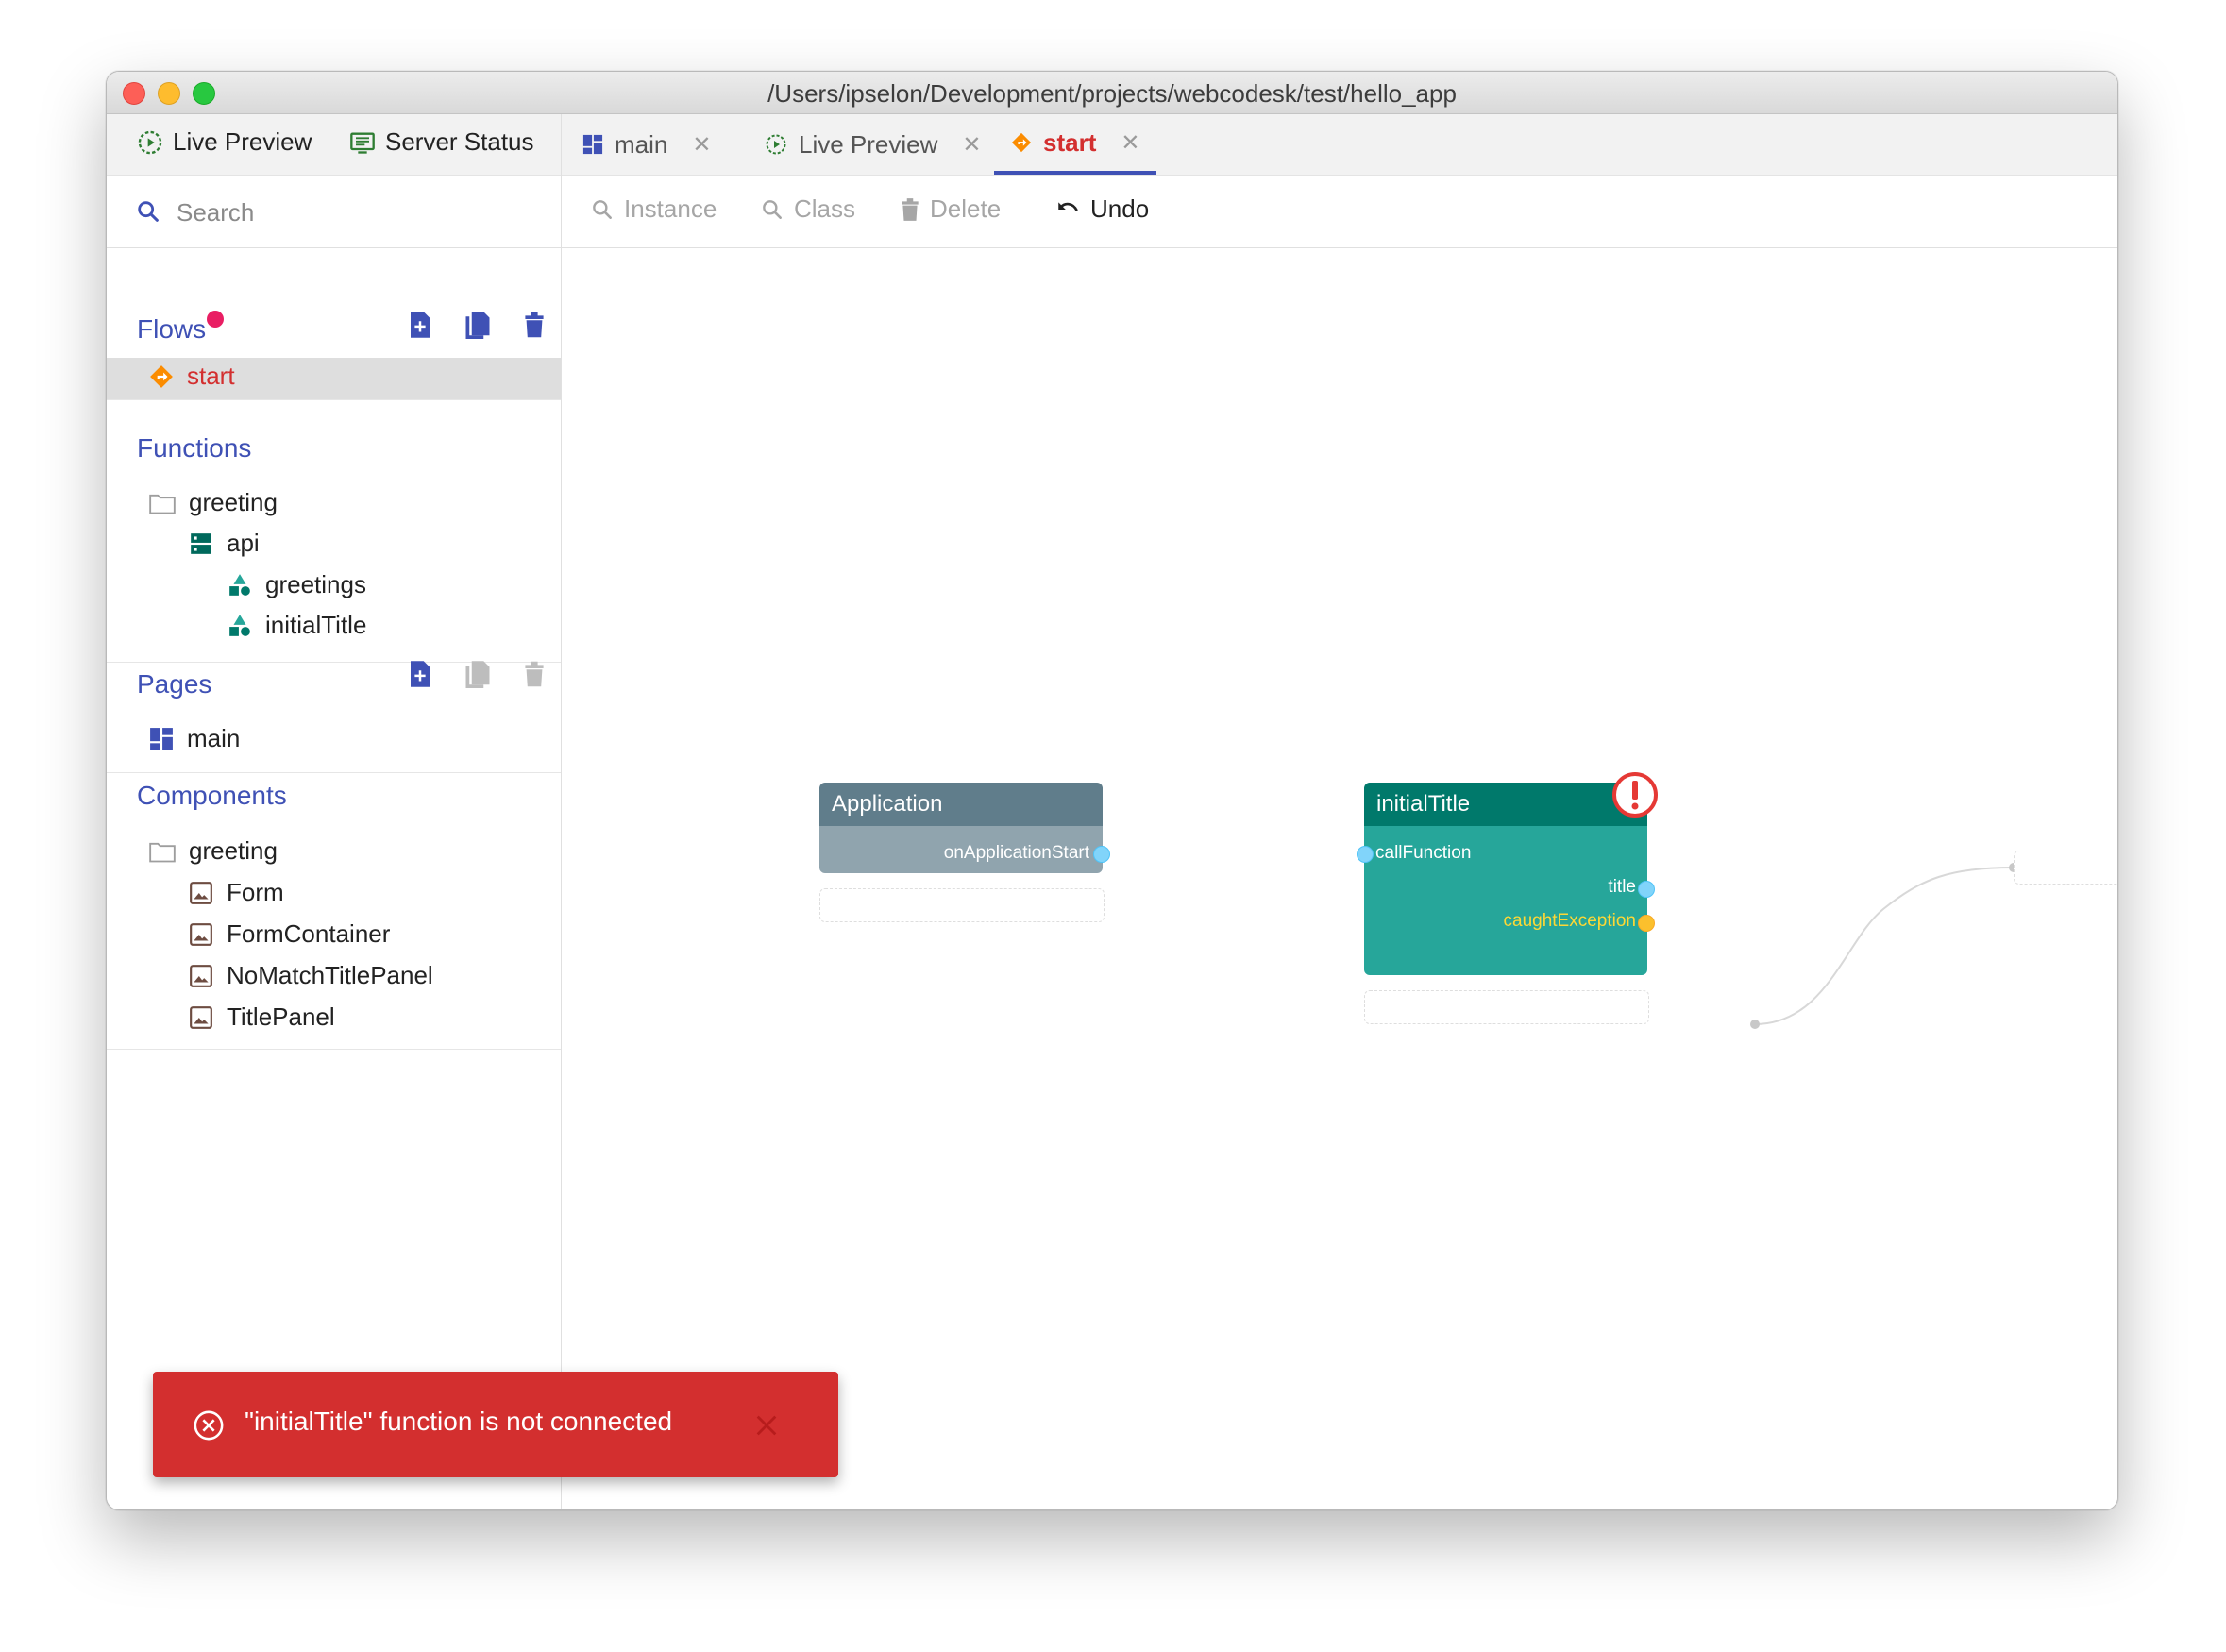 The height and width of the screenshot is (1652, 2226). I want to click on class-button: Class, so click(807, 209).